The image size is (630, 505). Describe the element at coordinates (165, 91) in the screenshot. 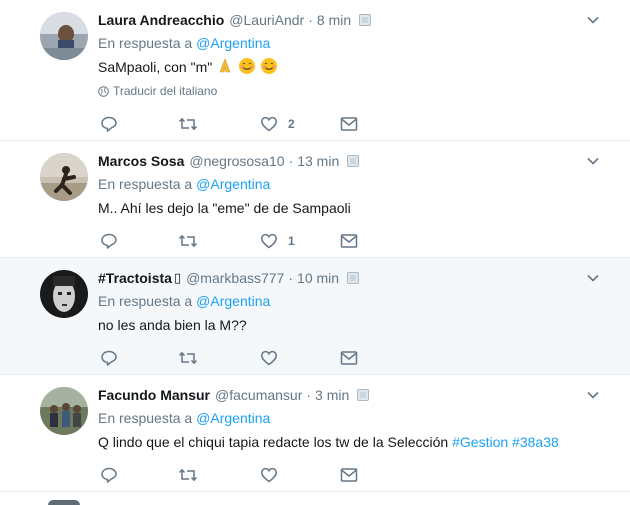

I see `translate-label: Traducir del italiano` at that location.